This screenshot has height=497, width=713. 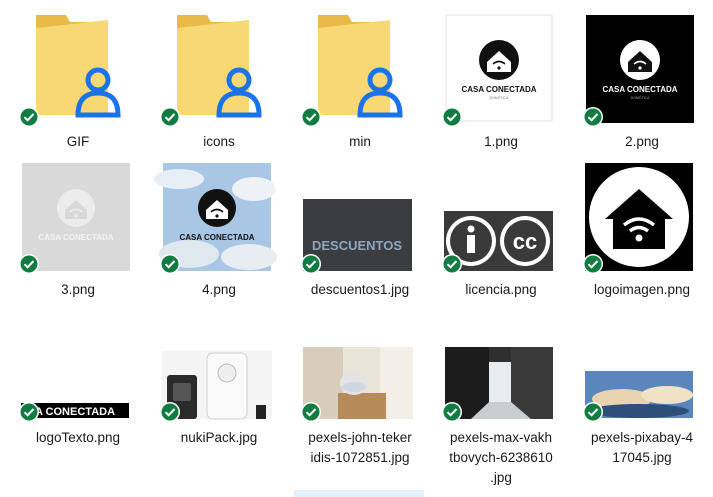 What do you see at coordinates (357, 245) in the screenshot?
I see `thumb-text: DESCUENTOS` at bounding box center [357, 245].